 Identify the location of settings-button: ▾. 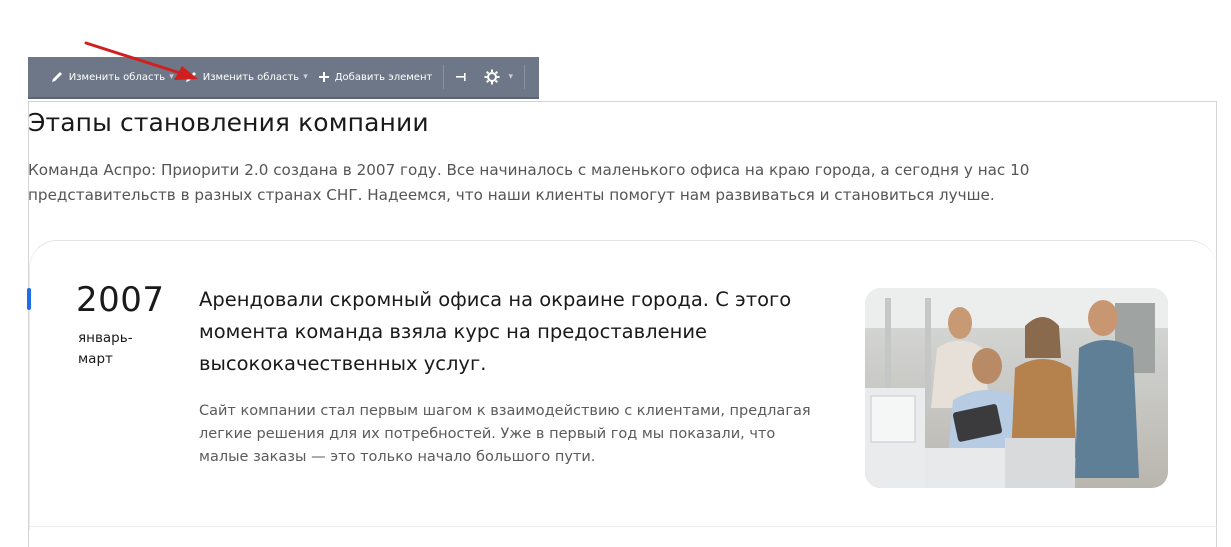
(499, 77).